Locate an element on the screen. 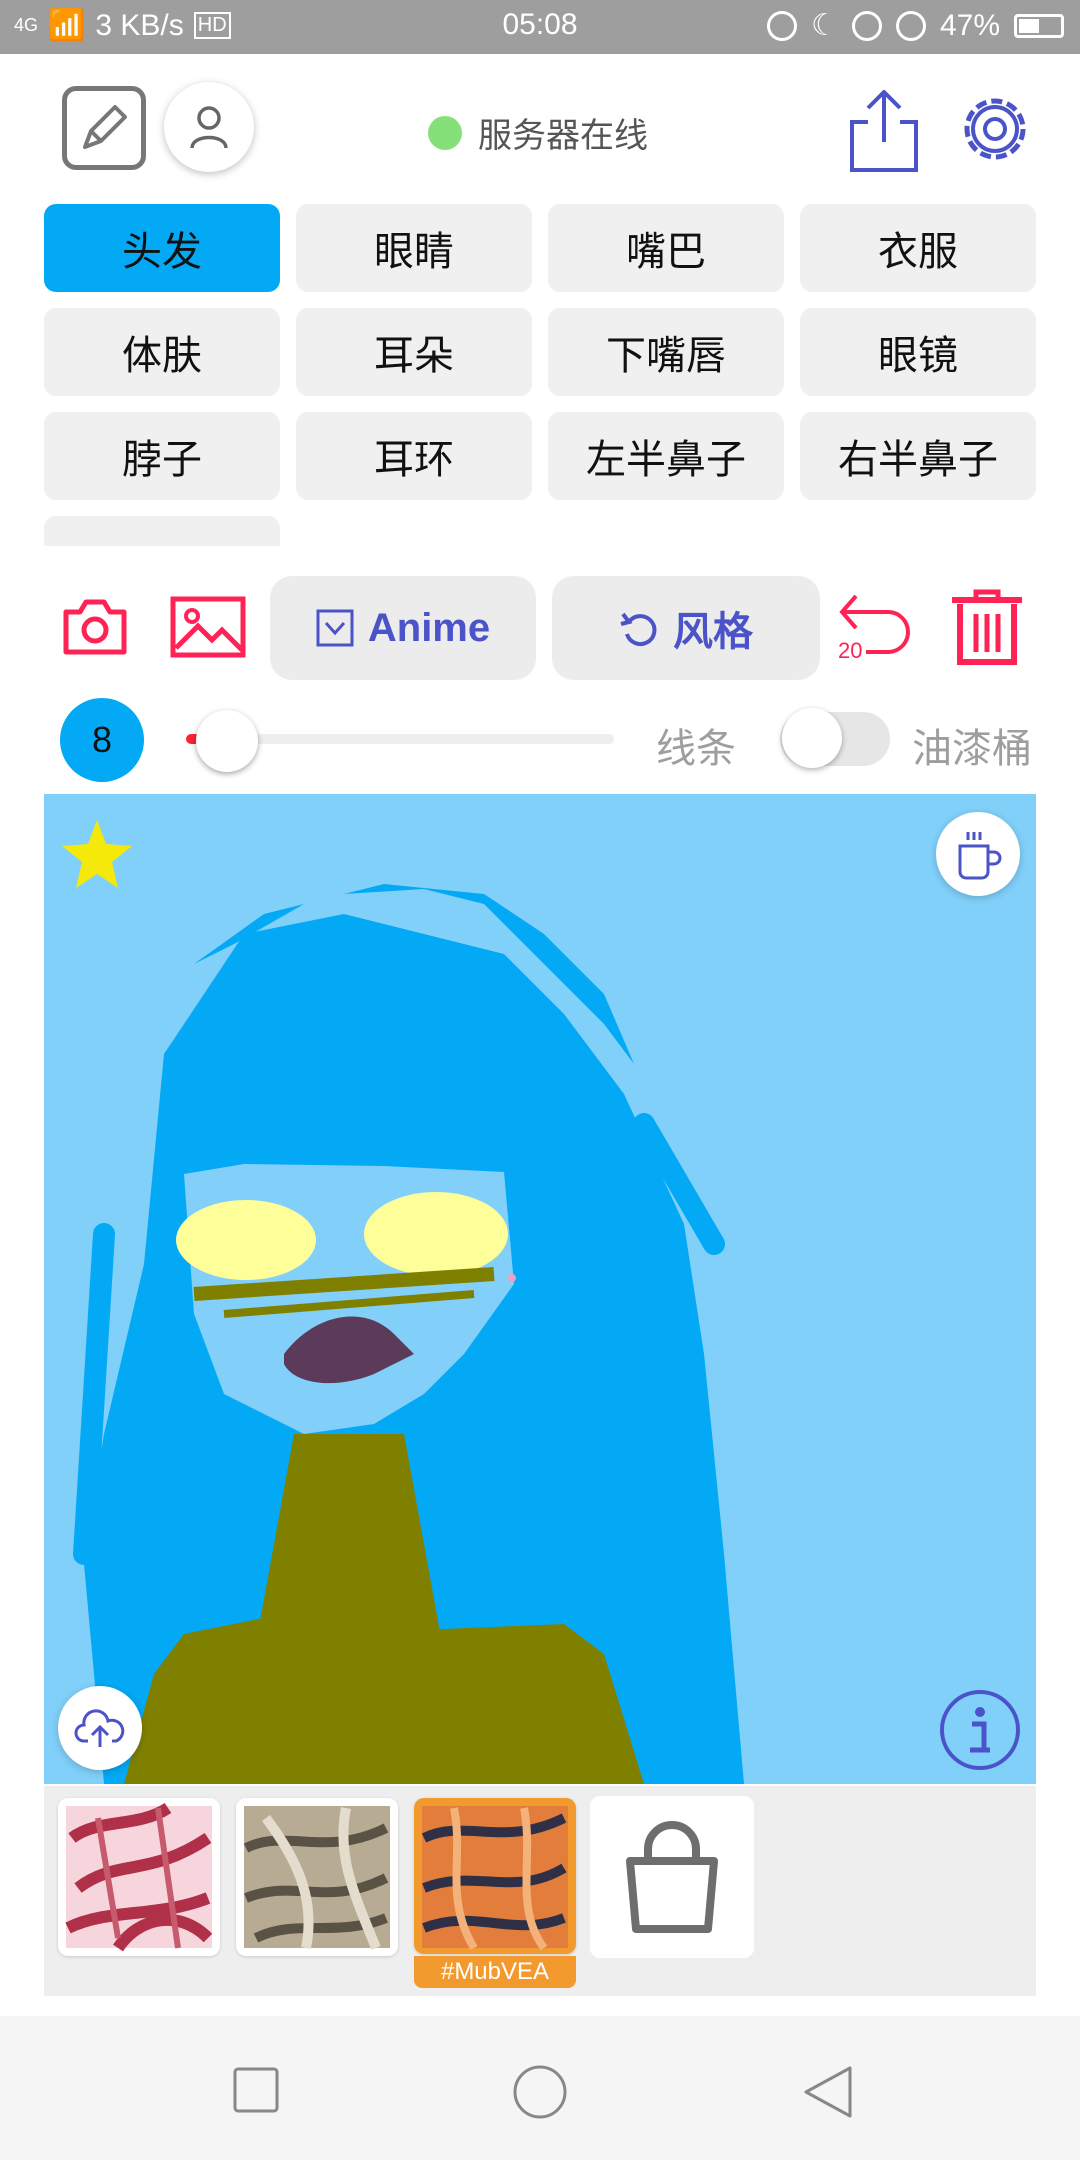 The width and height of the screenshot is (1080, 2160). image-icon is located at coordinates (208, 627).